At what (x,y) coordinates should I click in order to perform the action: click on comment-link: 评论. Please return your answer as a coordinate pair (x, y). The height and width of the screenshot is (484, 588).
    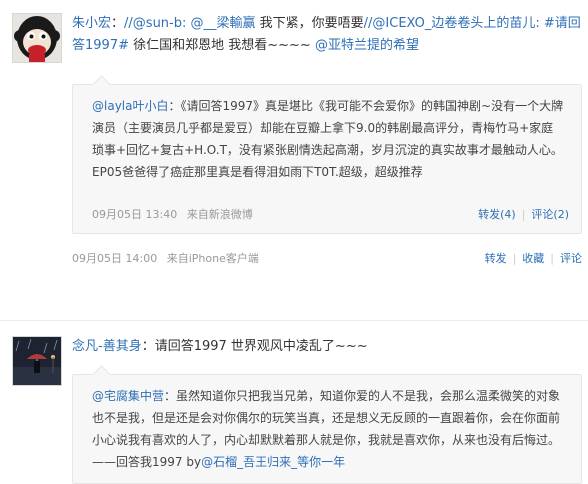
    Looking at the image, I should click on (571, 258).